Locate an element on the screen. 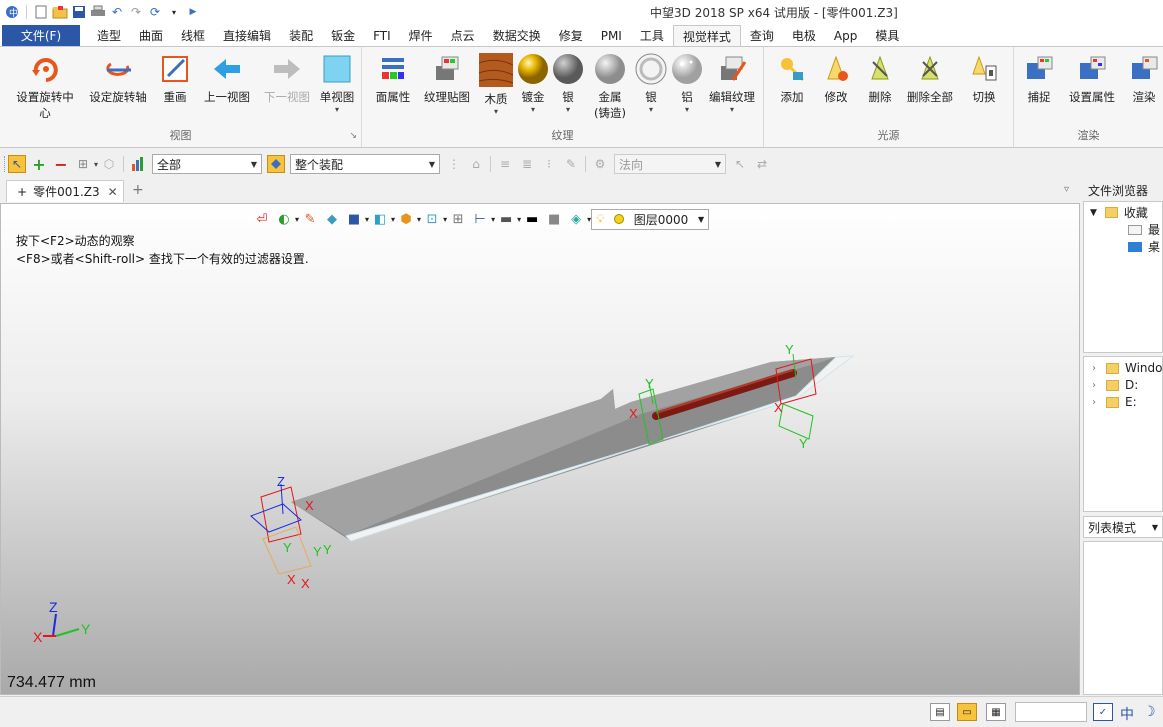 Image resolution: width=1163 pixels, height=727 pixels. tab-visual-style: 视觉样式 is located at coordinates (706, 35).